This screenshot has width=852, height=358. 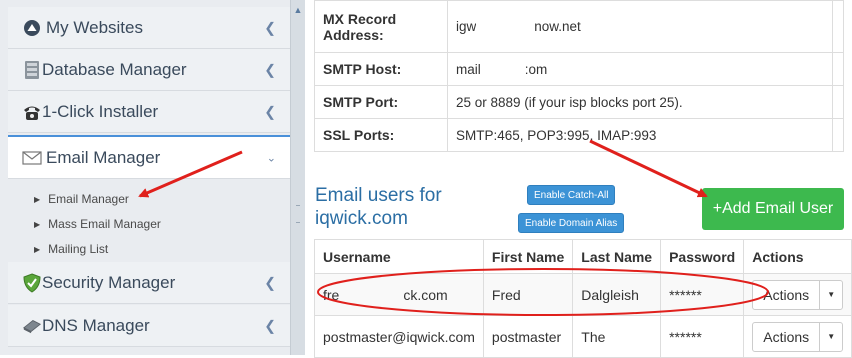 I want to click on row-value: mail :om, so click(x=640, y=69).